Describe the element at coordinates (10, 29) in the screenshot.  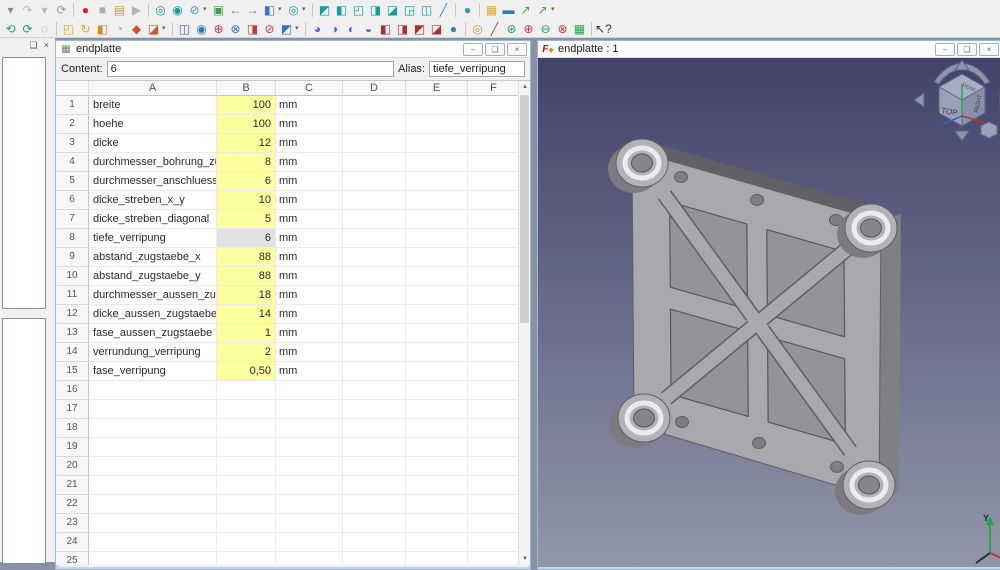
I see `rotate-left-icon: ⟲` at that location.